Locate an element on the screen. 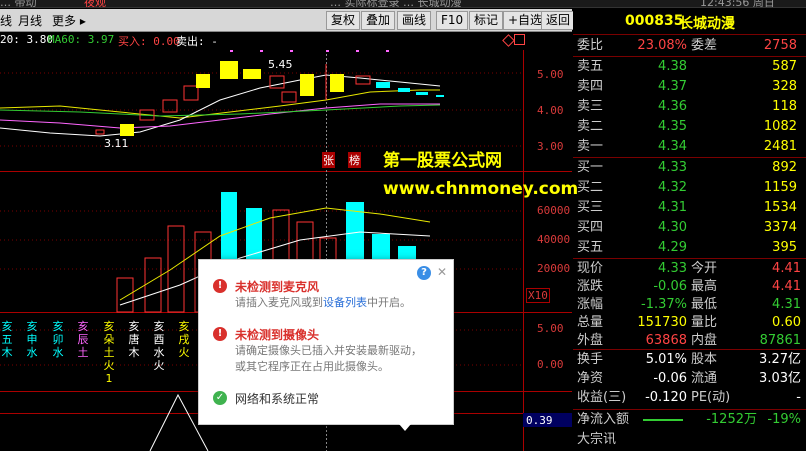 The height and width of the screenshot is (451, 806). sell-level-label: 卖二 is located at coordinates (590, 126).